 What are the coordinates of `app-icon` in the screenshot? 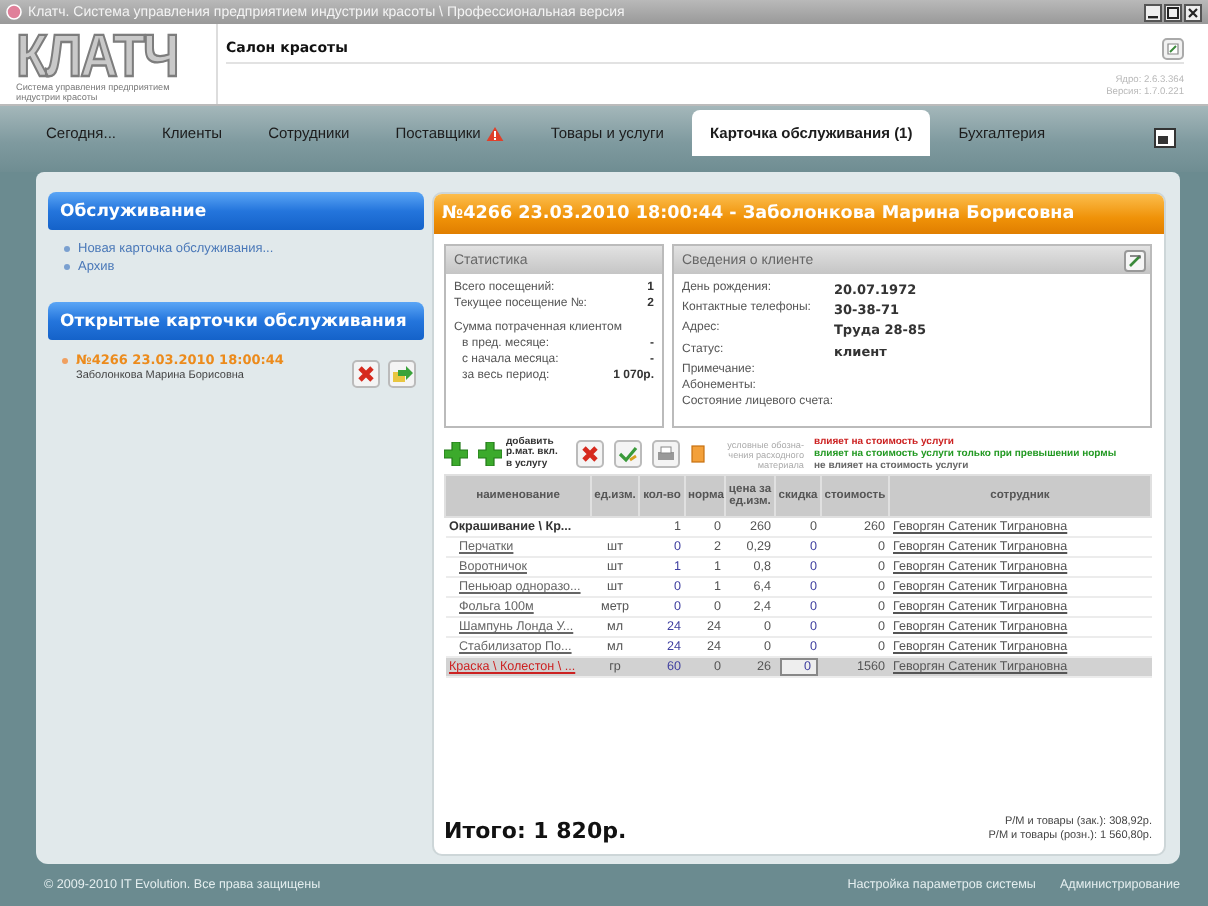 It's located at (14, 12).